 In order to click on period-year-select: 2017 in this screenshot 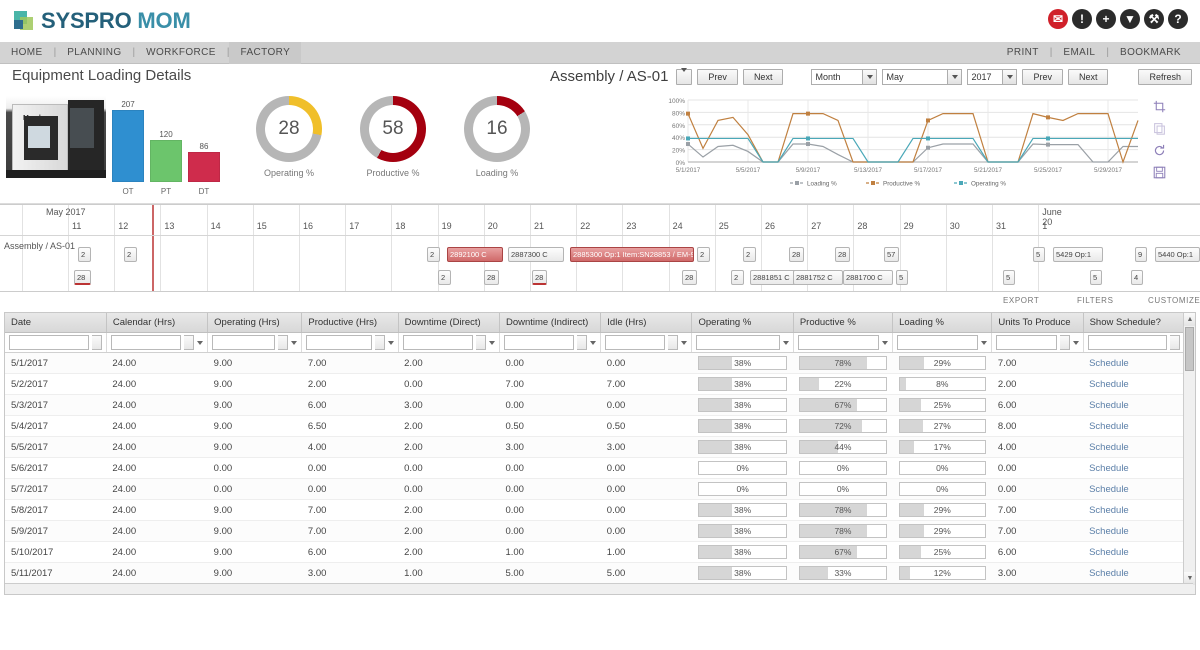, I will do `click(992, 76)`.